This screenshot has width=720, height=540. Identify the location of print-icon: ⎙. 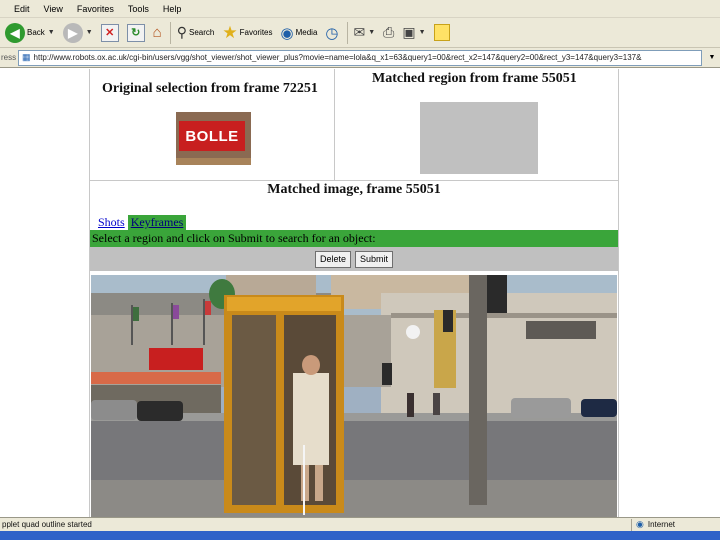
(389, 32).